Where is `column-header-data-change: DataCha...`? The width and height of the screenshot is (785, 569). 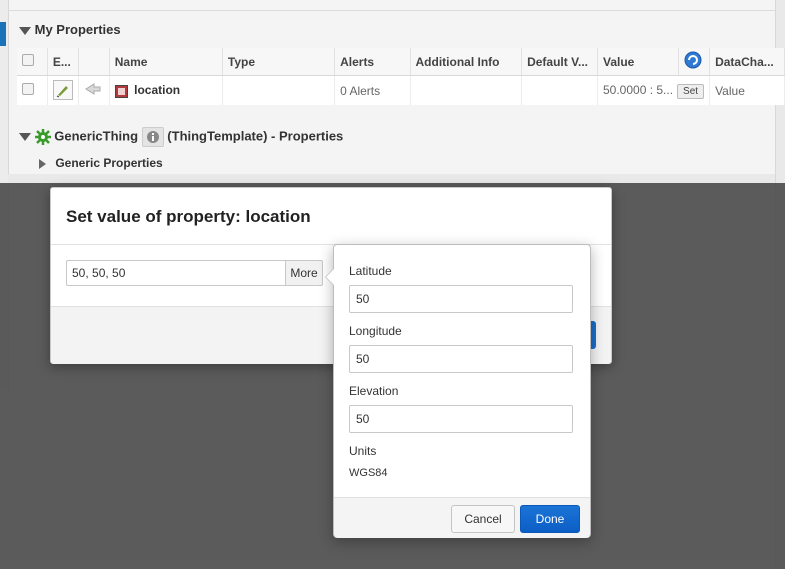 column-header-data-change: DataCha... is located at coordinates (747, 62).